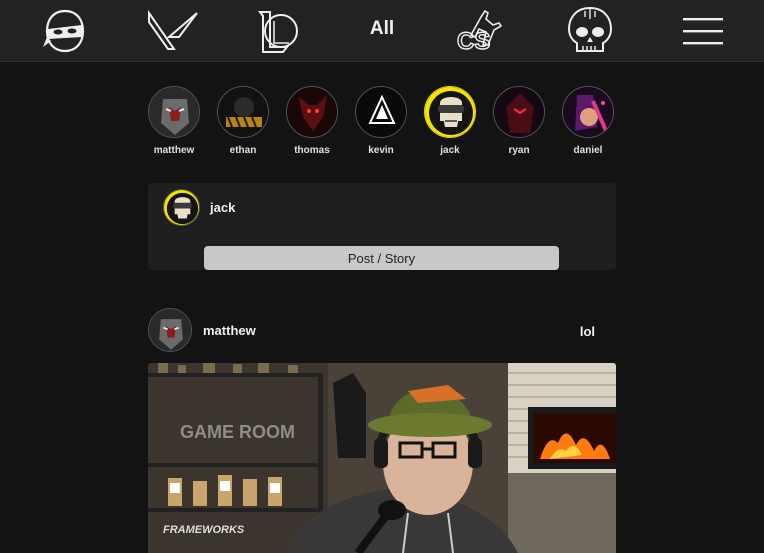 This screenshot has height=553, width=764. What do you see at coordinates (588, 150) in the screenshot?
I see `story-username: daniel` at bounding box center [588, 150].